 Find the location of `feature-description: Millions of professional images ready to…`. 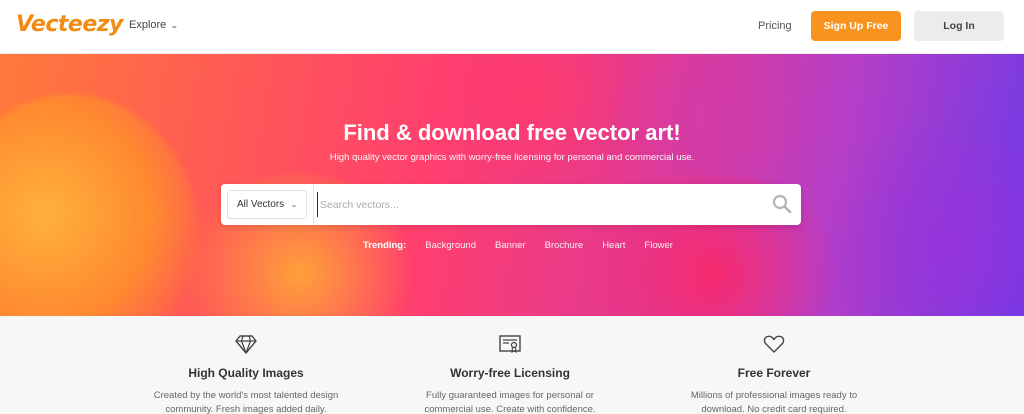

feature-description: Millions of professional images ready to… is located at coordinates (774, 402).